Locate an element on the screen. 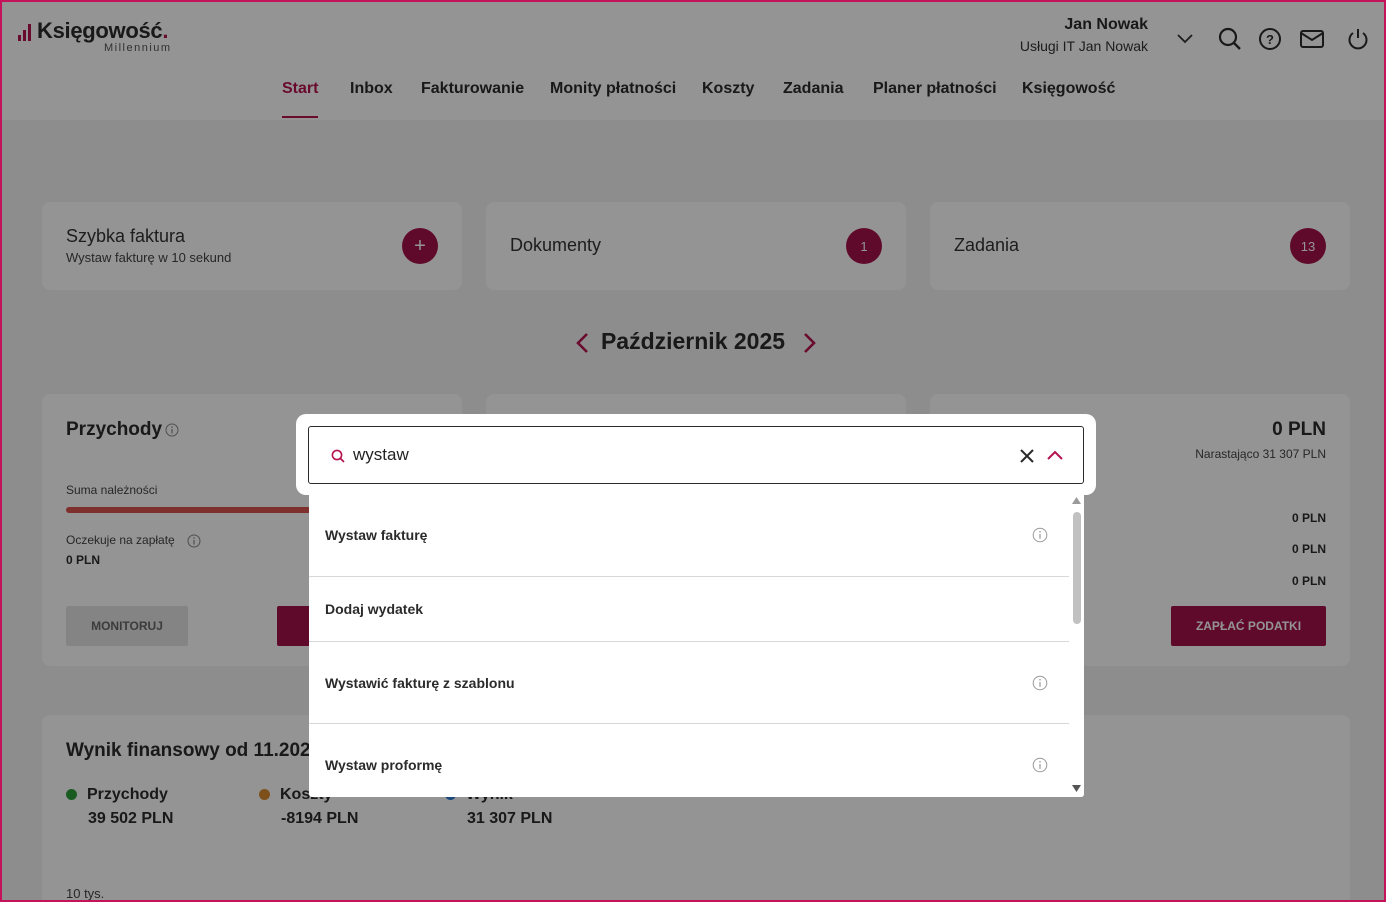 The height and width of the screenshot is (902, 1386). search-result-label: Wystaw proformę is located at coordinates (384, 765).